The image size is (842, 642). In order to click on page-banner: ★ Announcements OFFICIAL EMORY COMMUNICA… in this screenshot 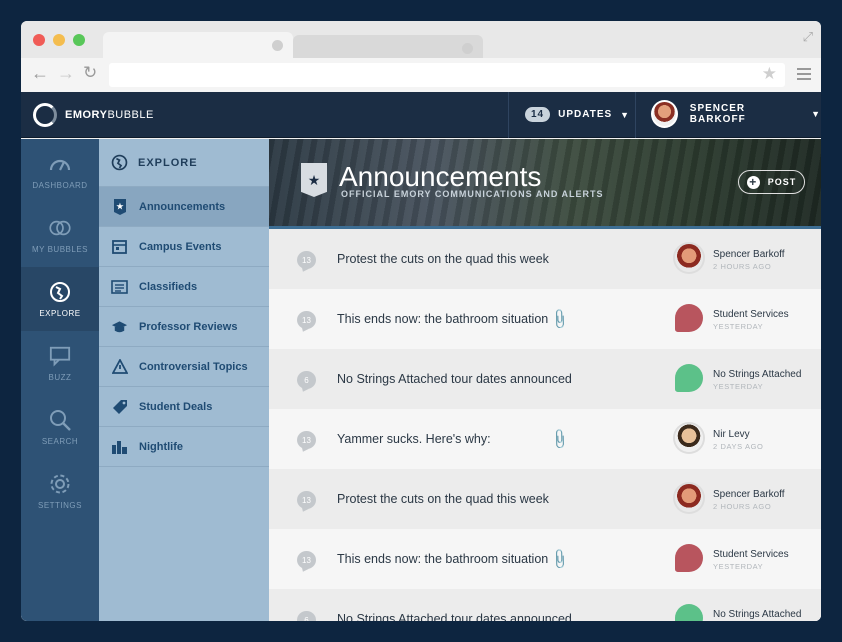, I will do `click(545, 184)`.